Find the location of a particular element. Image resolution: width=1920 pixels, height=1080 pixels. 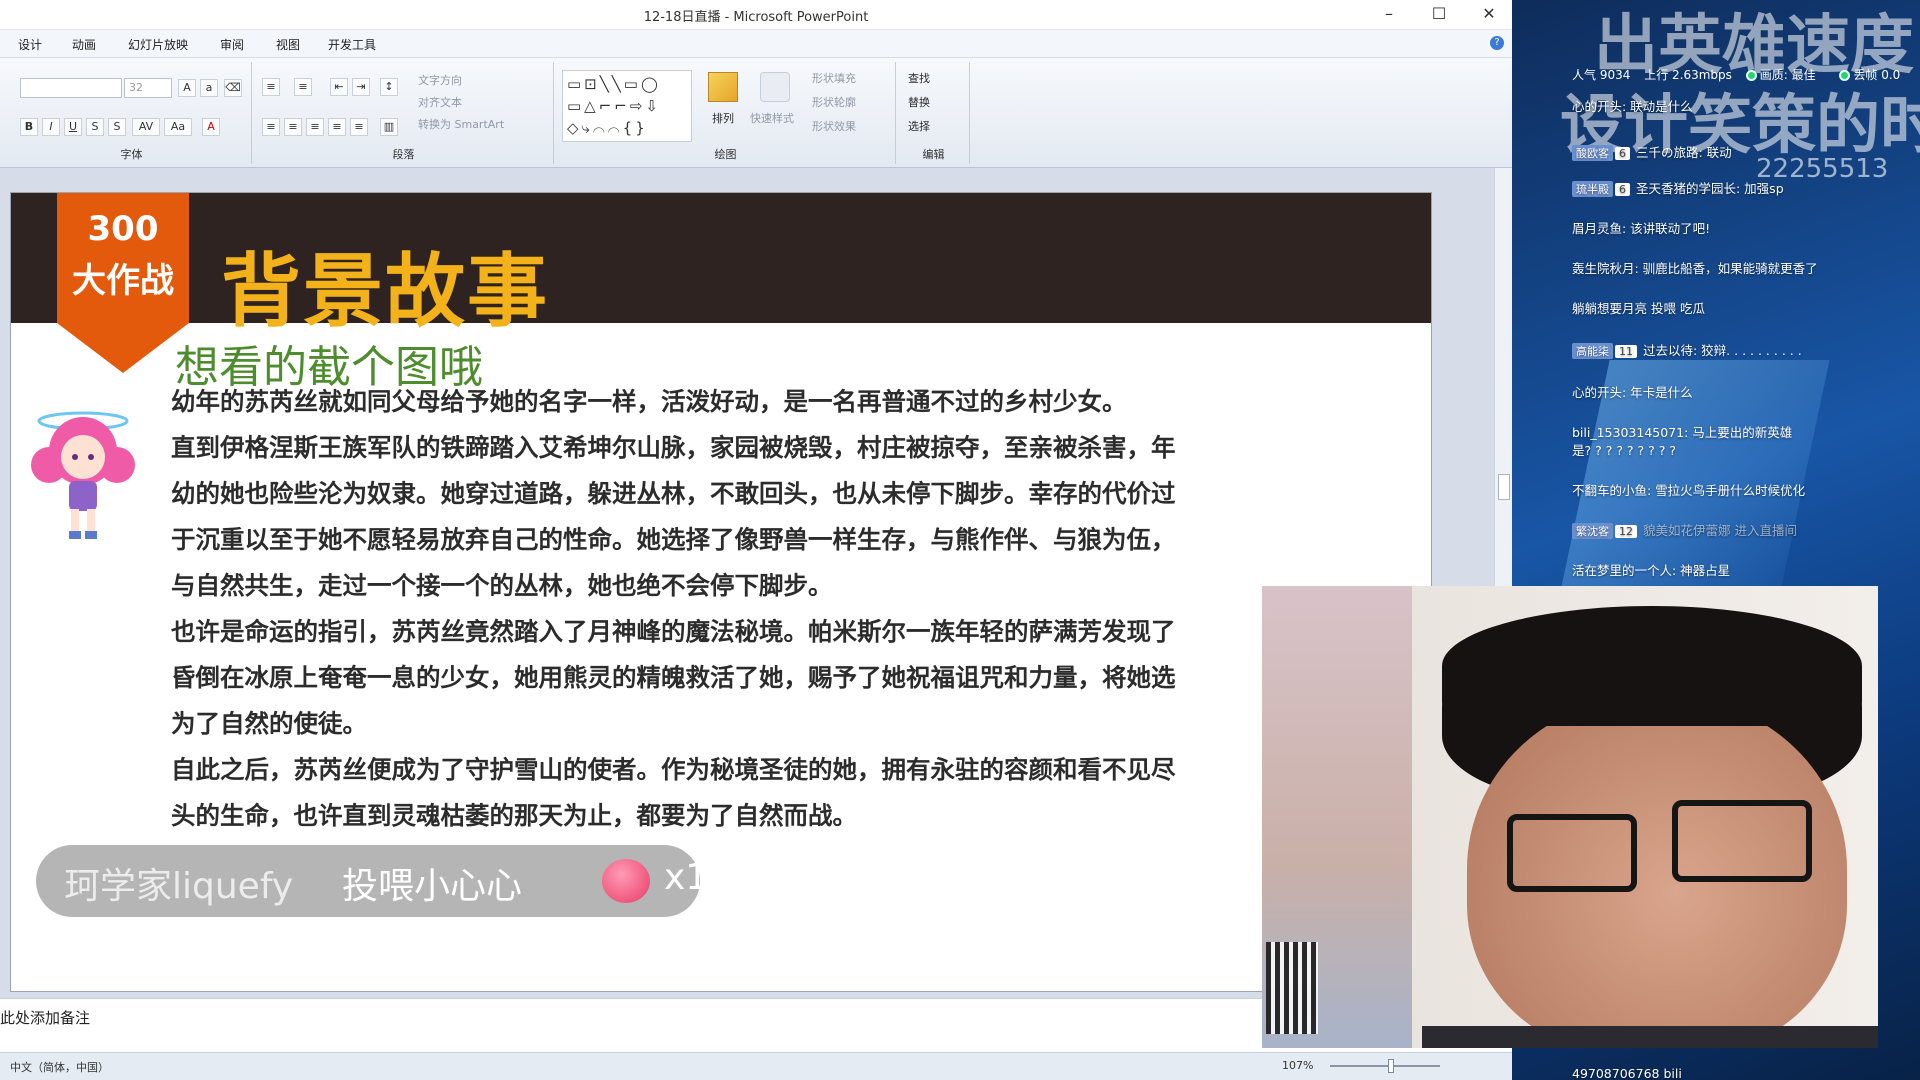

decrease-indent-icon: ⇤ is located at coordinates (339, 87).